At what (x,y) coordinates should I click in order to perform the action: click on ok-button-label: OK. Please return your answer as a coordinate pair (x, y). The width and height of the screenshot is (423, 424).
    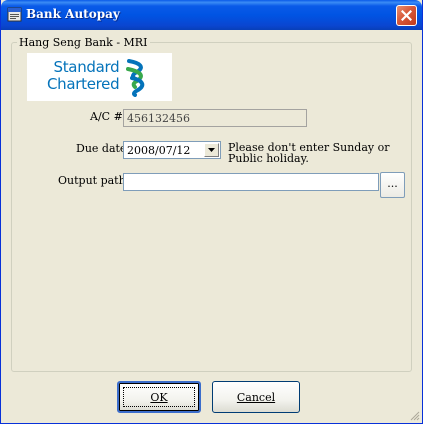
    Looking at the image, I should click on (159, 397).